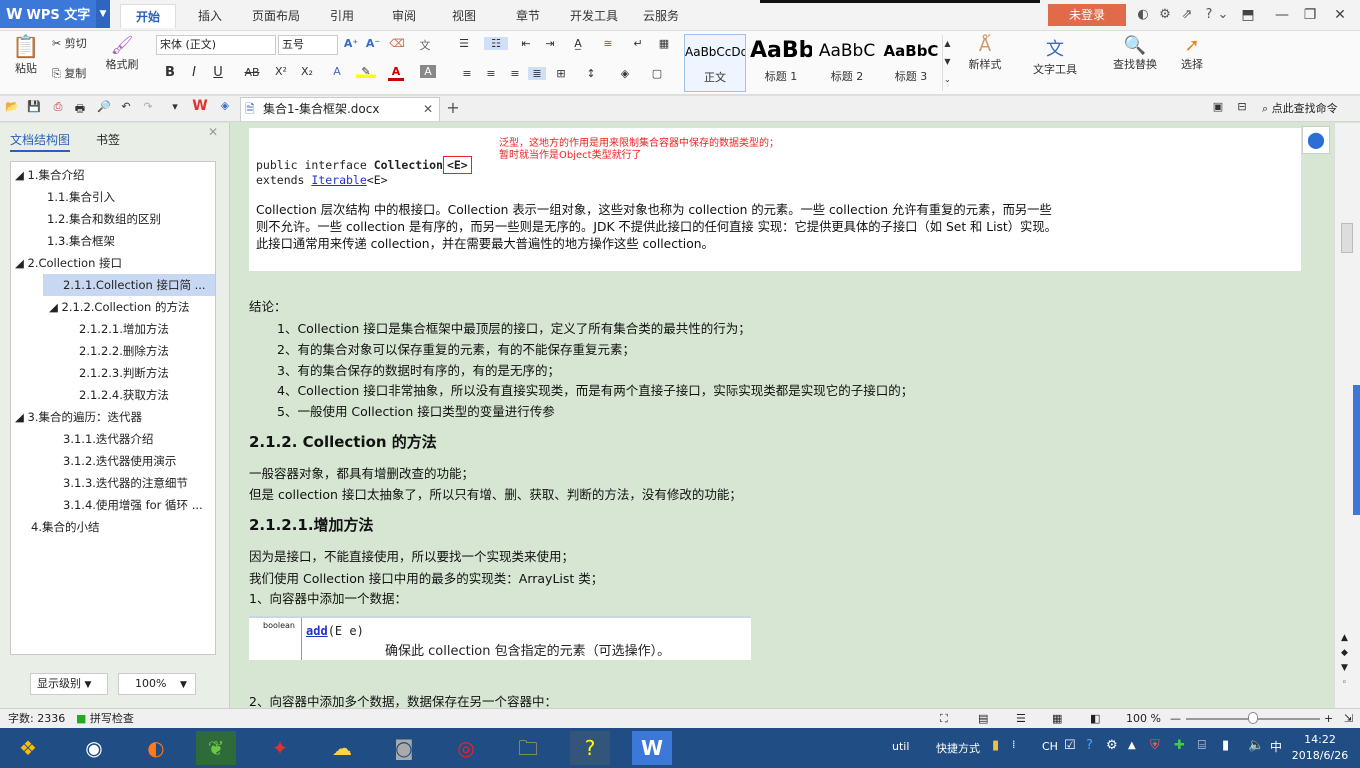  Describe the element at coordinates (1135, 53) in the screenshot. I see `find-replace-button: 🔍 查找替换` at that location.